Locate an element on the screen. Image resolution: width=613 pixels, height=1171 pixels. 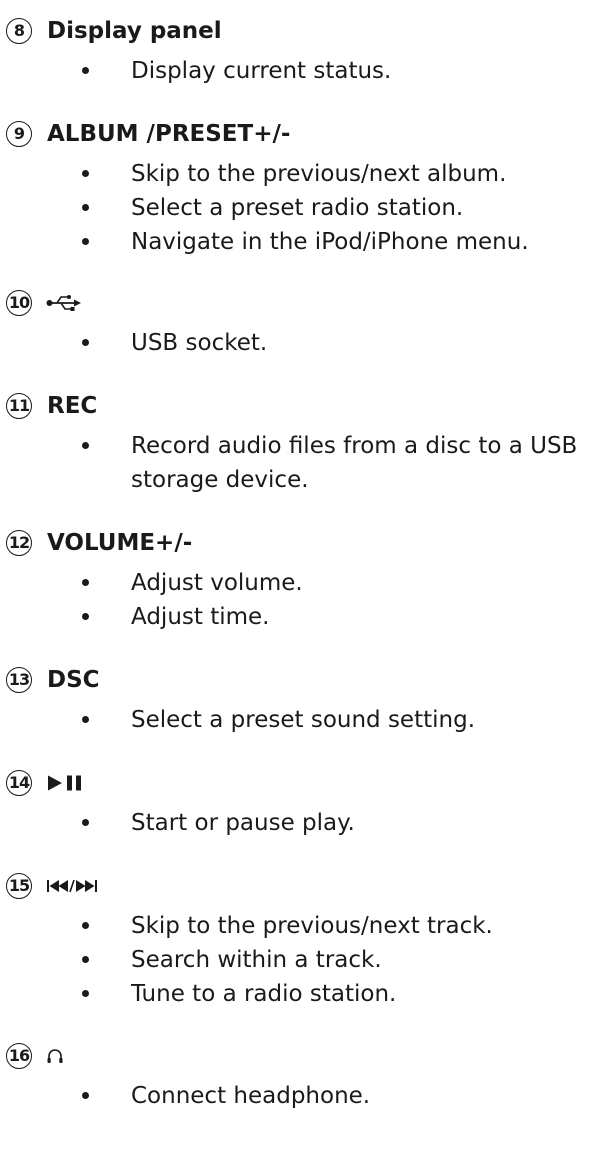
bullet-list: Select a preset sound setting. is located at coordinates (306, 720).